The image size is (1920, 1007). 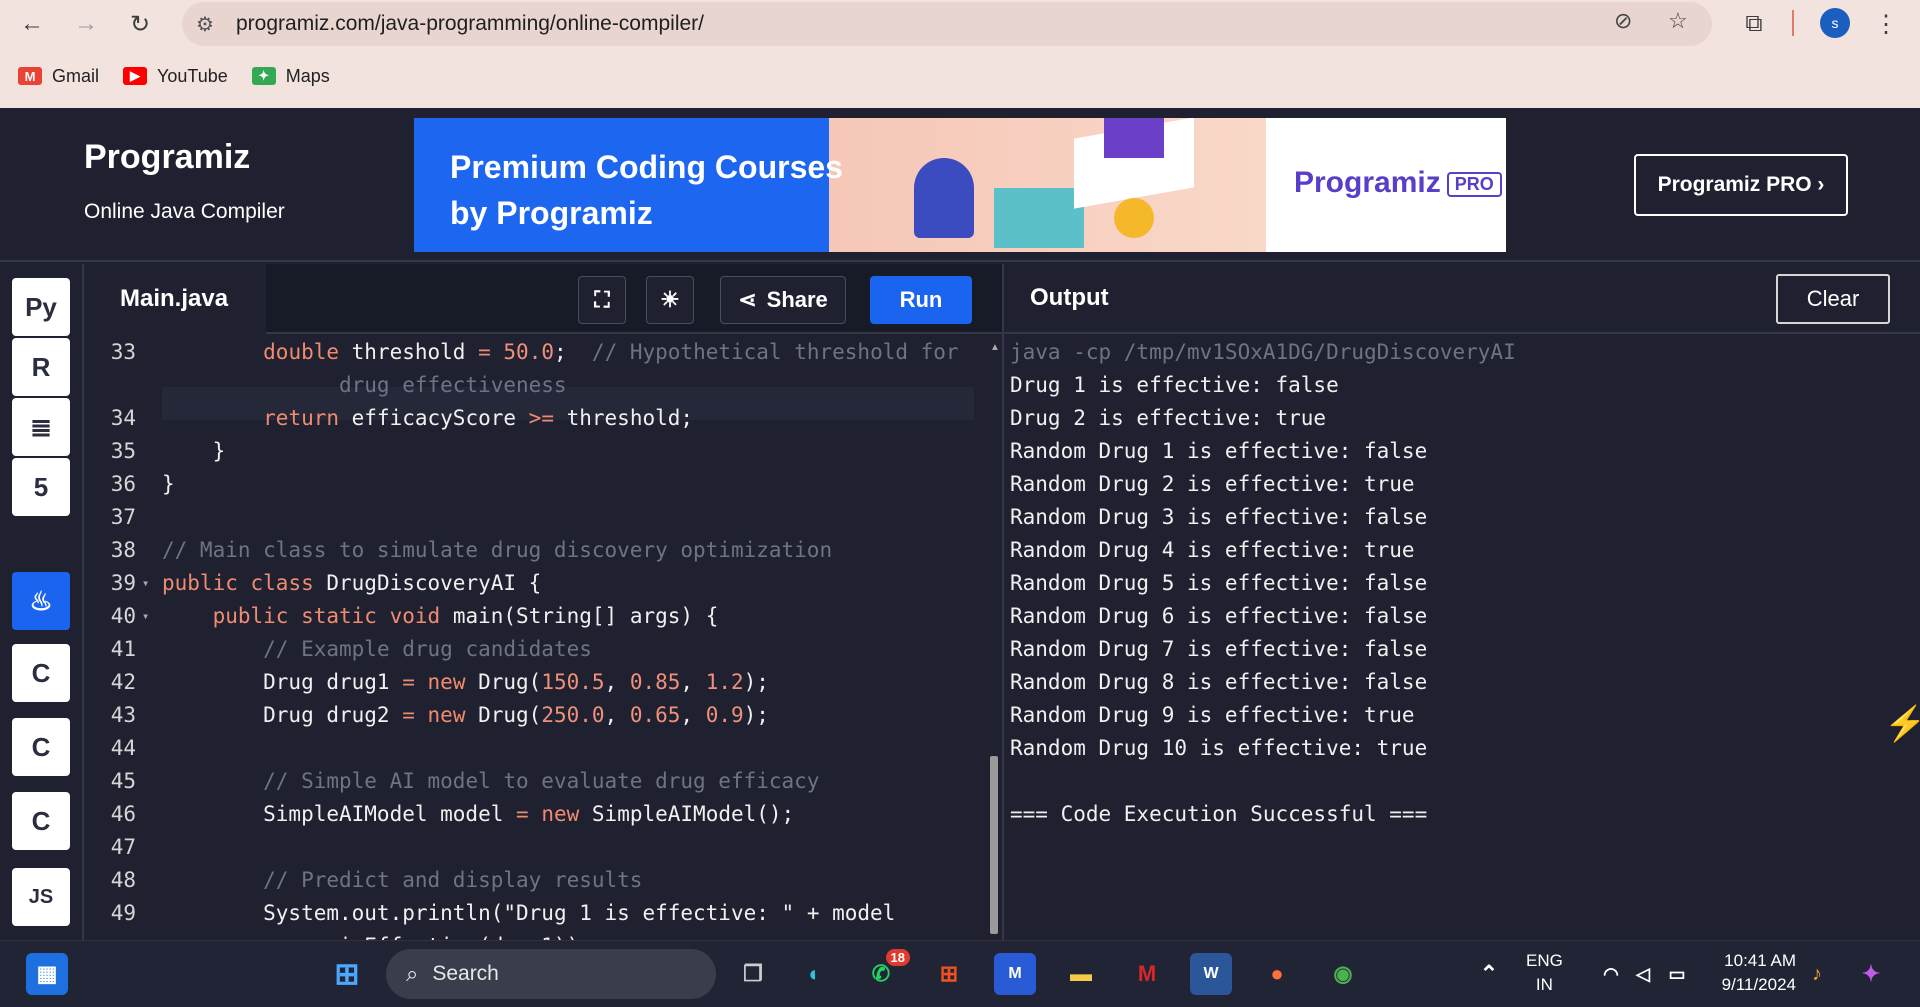 I want to click on scrollbar-thumb, so click(x=994, y=845).